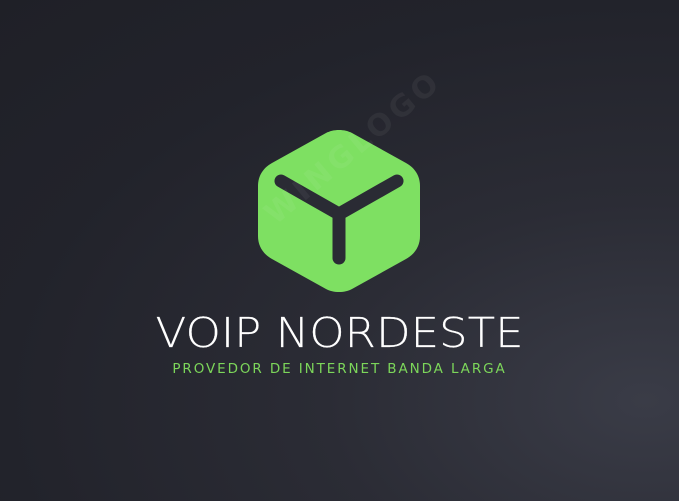 Image resolution: width=679 pixels, height=501 pixels. I want to click on brand-tagline: PROVEDOR DE INTERNET BANDA LARGA, so click(339, 369).